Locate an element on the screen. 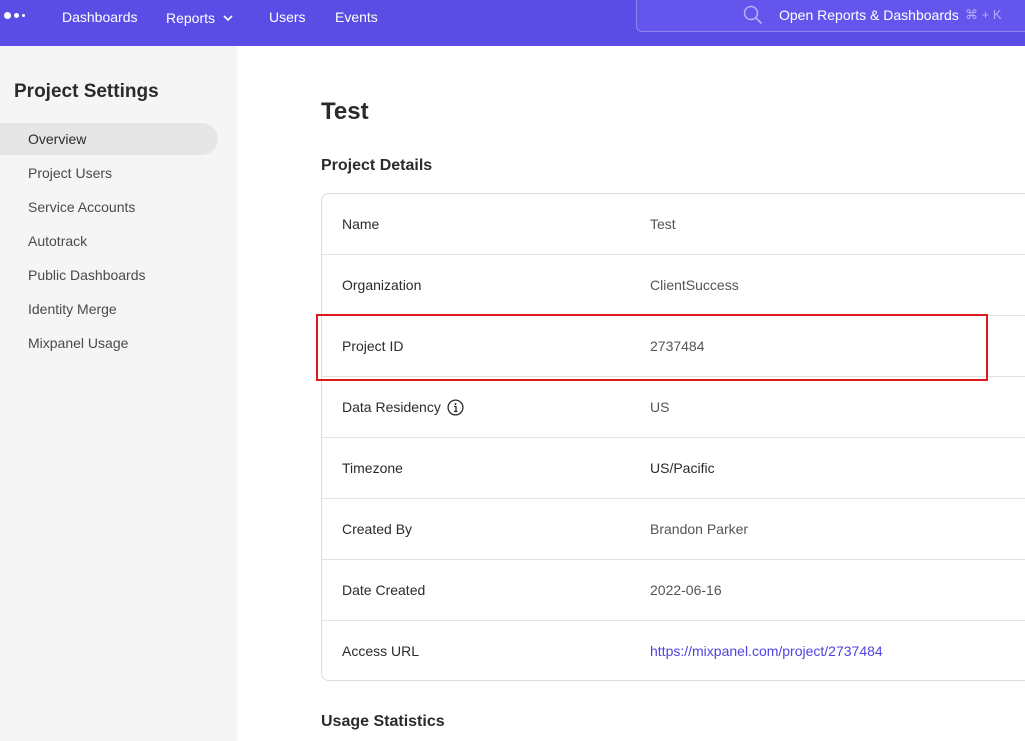 This screenshot has width=1025, height=741. detail-label: Timezone is located at coordinates (372, 468).